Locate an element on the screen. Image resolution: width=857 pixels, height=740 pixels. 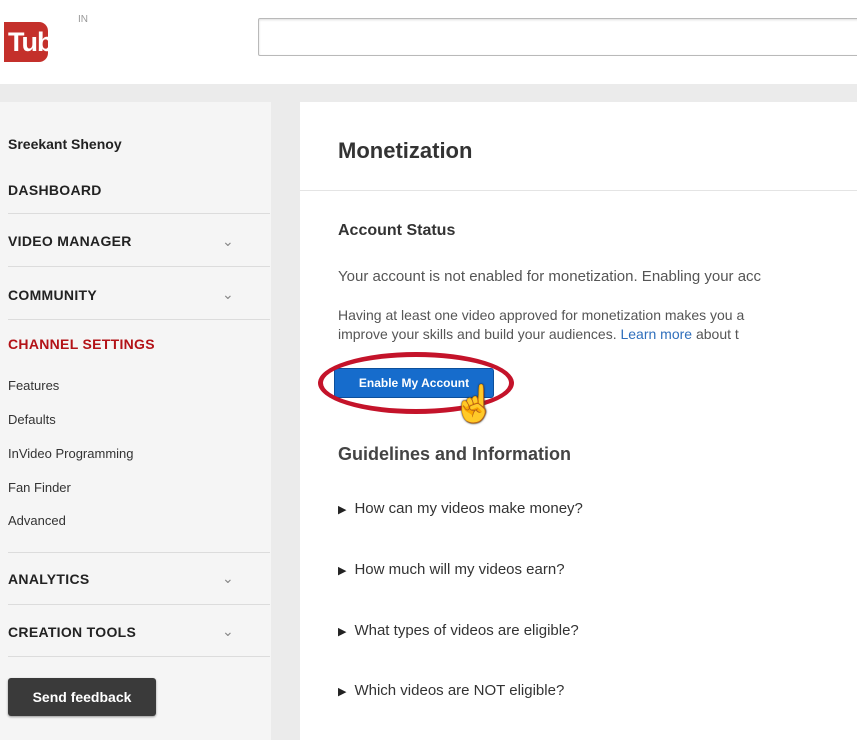
guidelines-heading: Guidelines and Information is located at coordinates (455, 454).